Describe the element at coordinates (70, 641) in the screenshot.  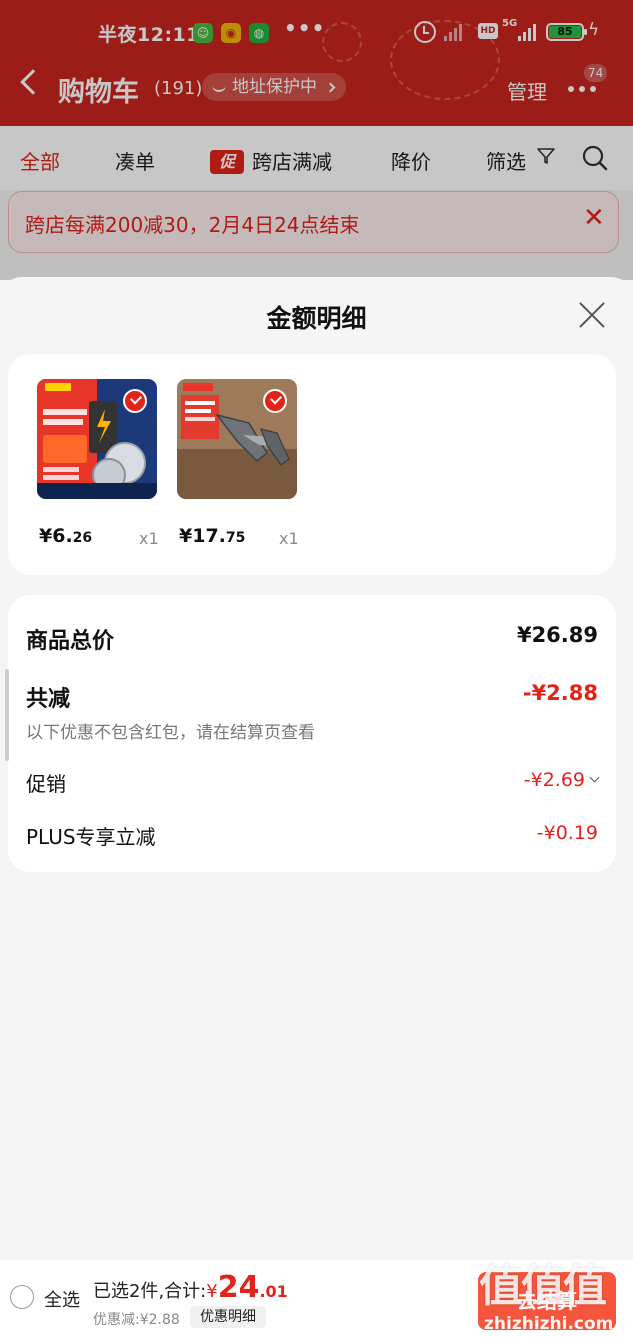
I see `total-label: 商品总价` at that location.